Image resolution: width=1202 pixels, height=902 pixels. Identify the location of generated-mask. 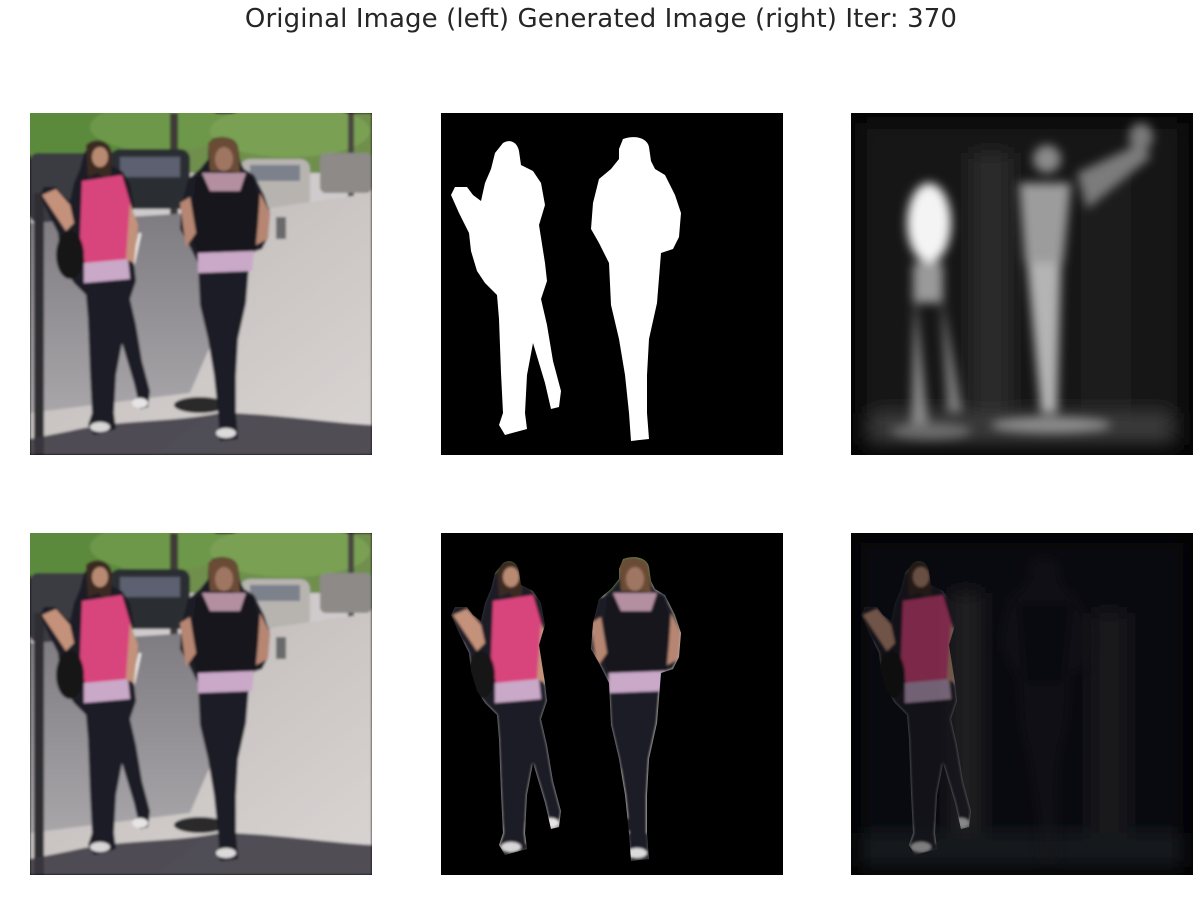
(1022, 284).